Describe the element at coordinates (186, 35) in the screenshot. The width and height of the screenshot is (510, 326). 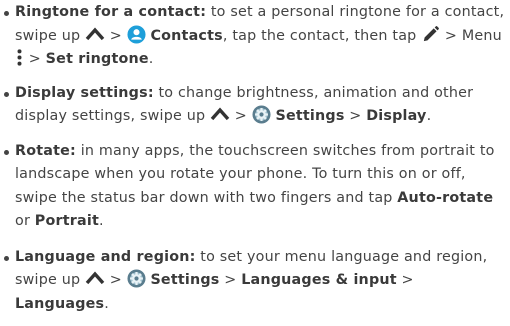
I see `contacts-label: Contacts` at that location.